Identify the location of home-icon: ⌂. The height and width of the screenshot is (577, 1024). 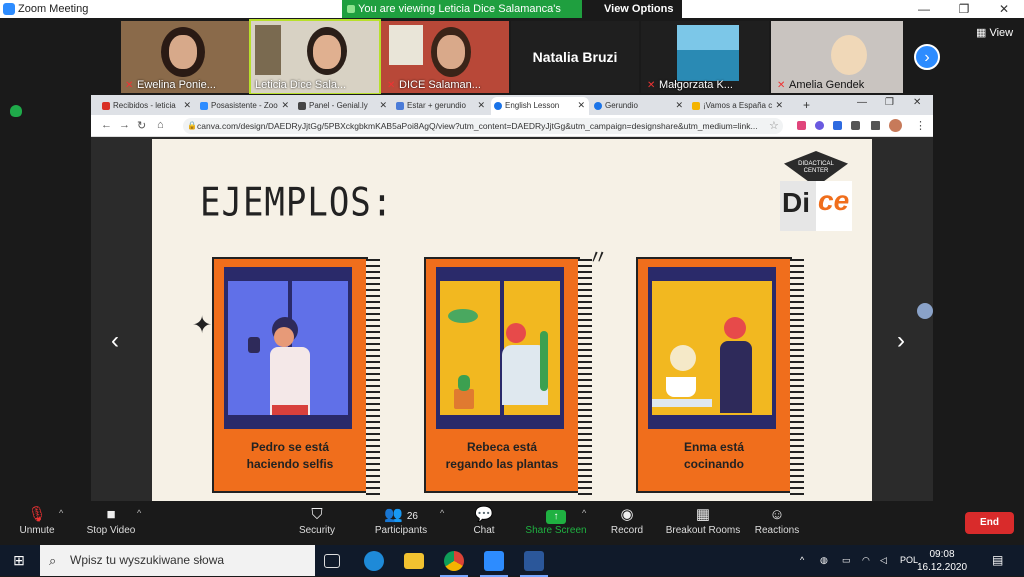
(160, 125).